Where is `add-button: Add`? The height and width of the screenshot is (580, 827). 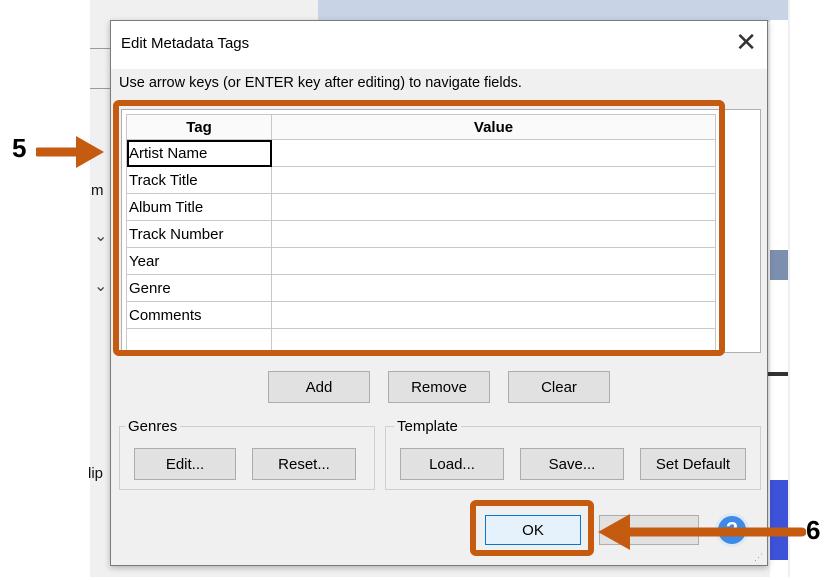
add-button: Add is located at coordinates (319, 387).